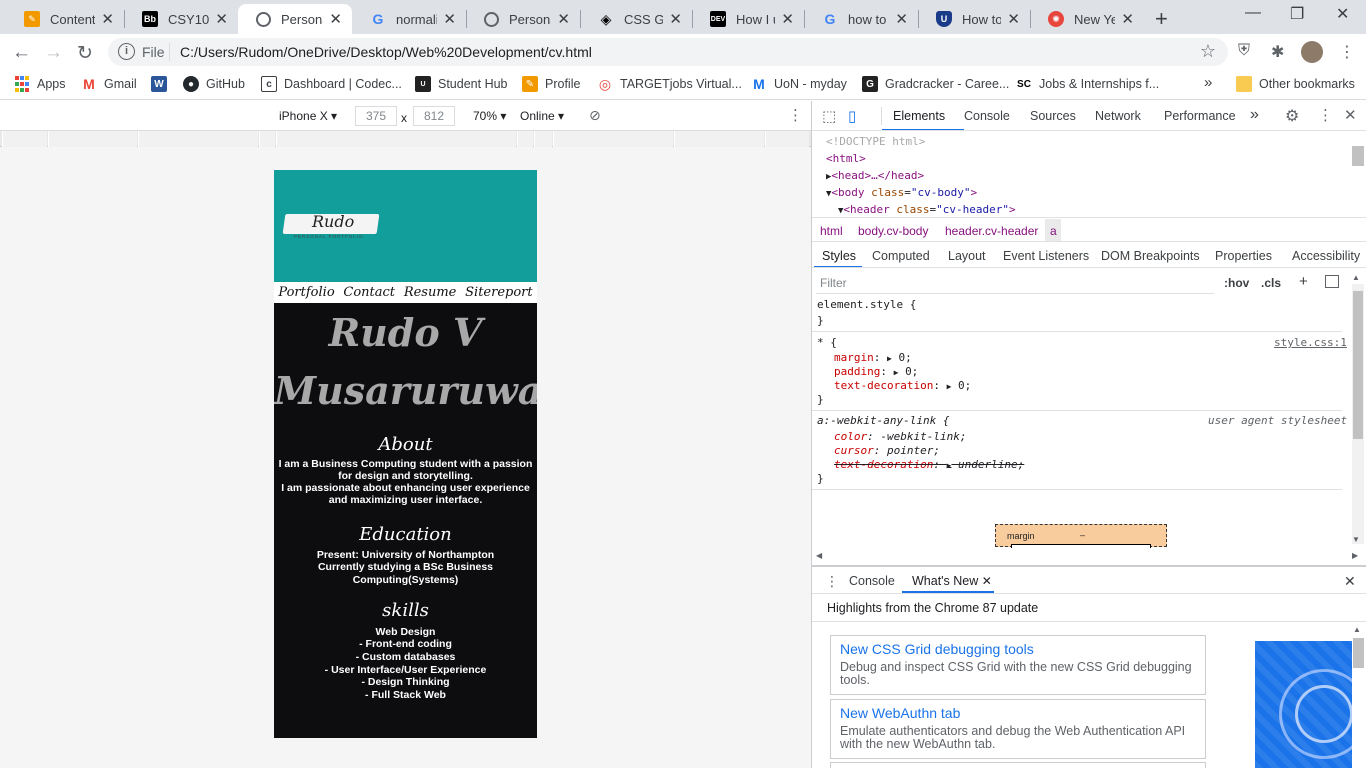 The image size is (1366, 768). What do you see at coordinates (900, 713) in the screenshot?
I see `card-title: New WebAuthn tab` at bounding box center [900, 713].